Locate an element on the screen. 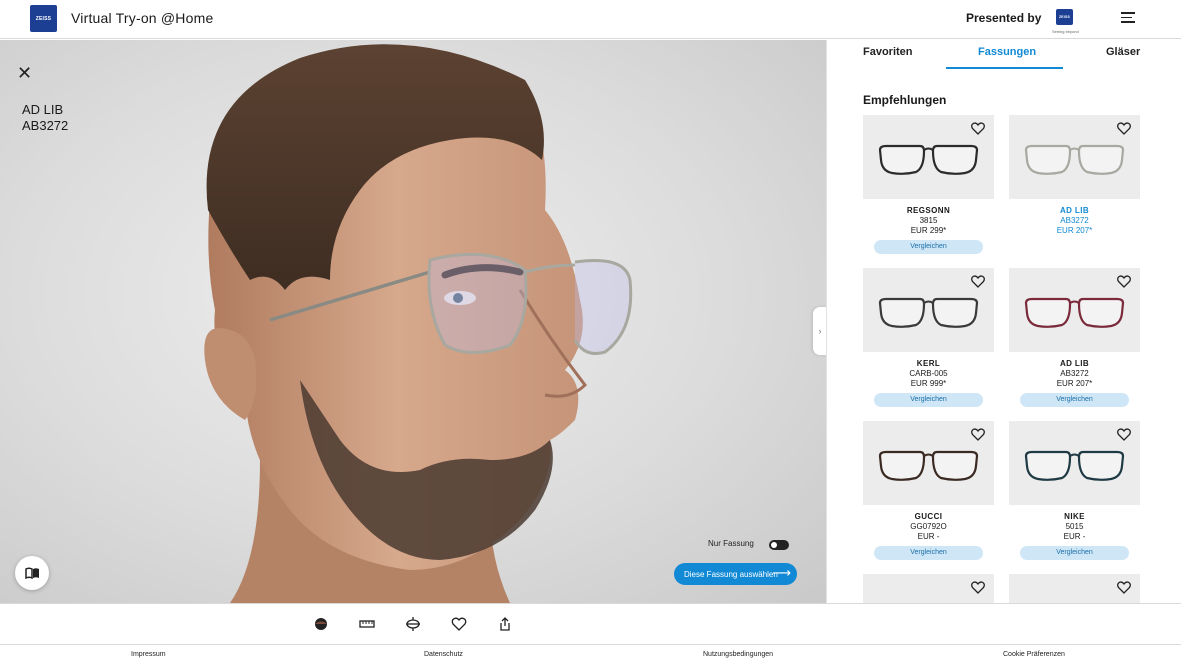 The height and width of the screenshot is (664, 1181). footer-link-datenschutz: Datenschutz is located at coordinates (443, 654).